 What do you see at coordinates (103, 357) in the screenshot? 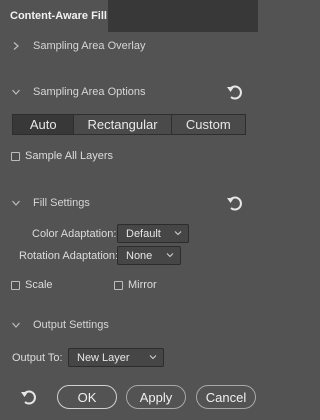
I see `output-to-value: New Layer` at bounding box center [103, 357].